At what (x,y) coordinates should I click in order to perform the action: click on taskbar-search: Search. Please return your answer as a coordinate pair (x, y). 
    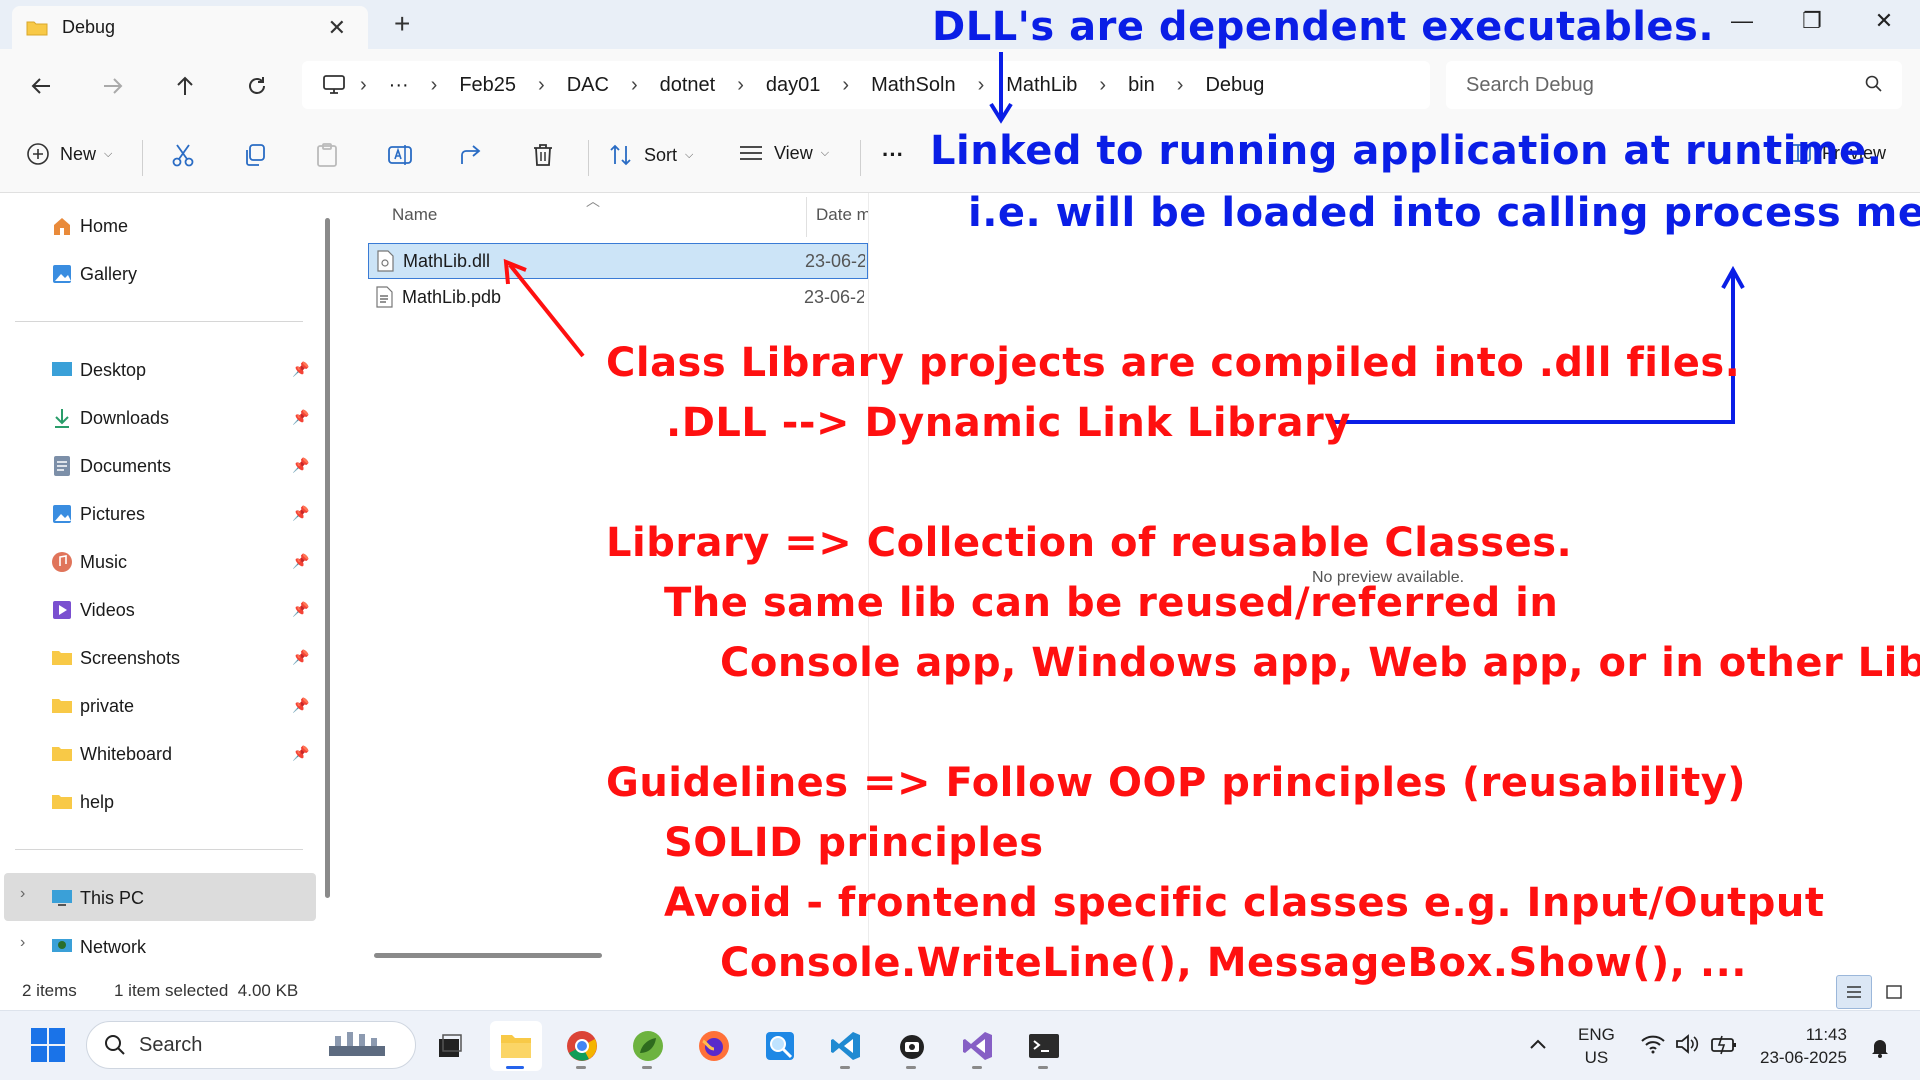
    Looking at the image, I should click on (251, 1045).